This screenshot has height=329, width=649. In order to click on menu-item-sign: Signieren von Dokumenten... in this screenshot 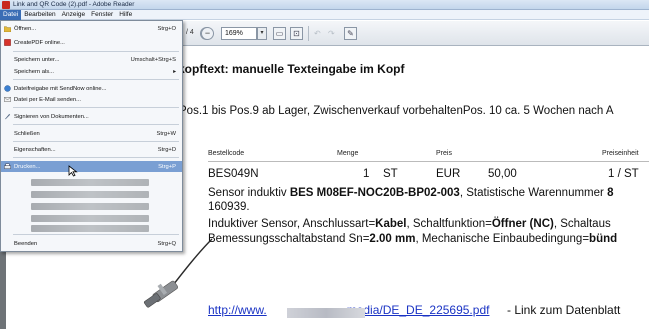, I will do `click(91, 116)`.